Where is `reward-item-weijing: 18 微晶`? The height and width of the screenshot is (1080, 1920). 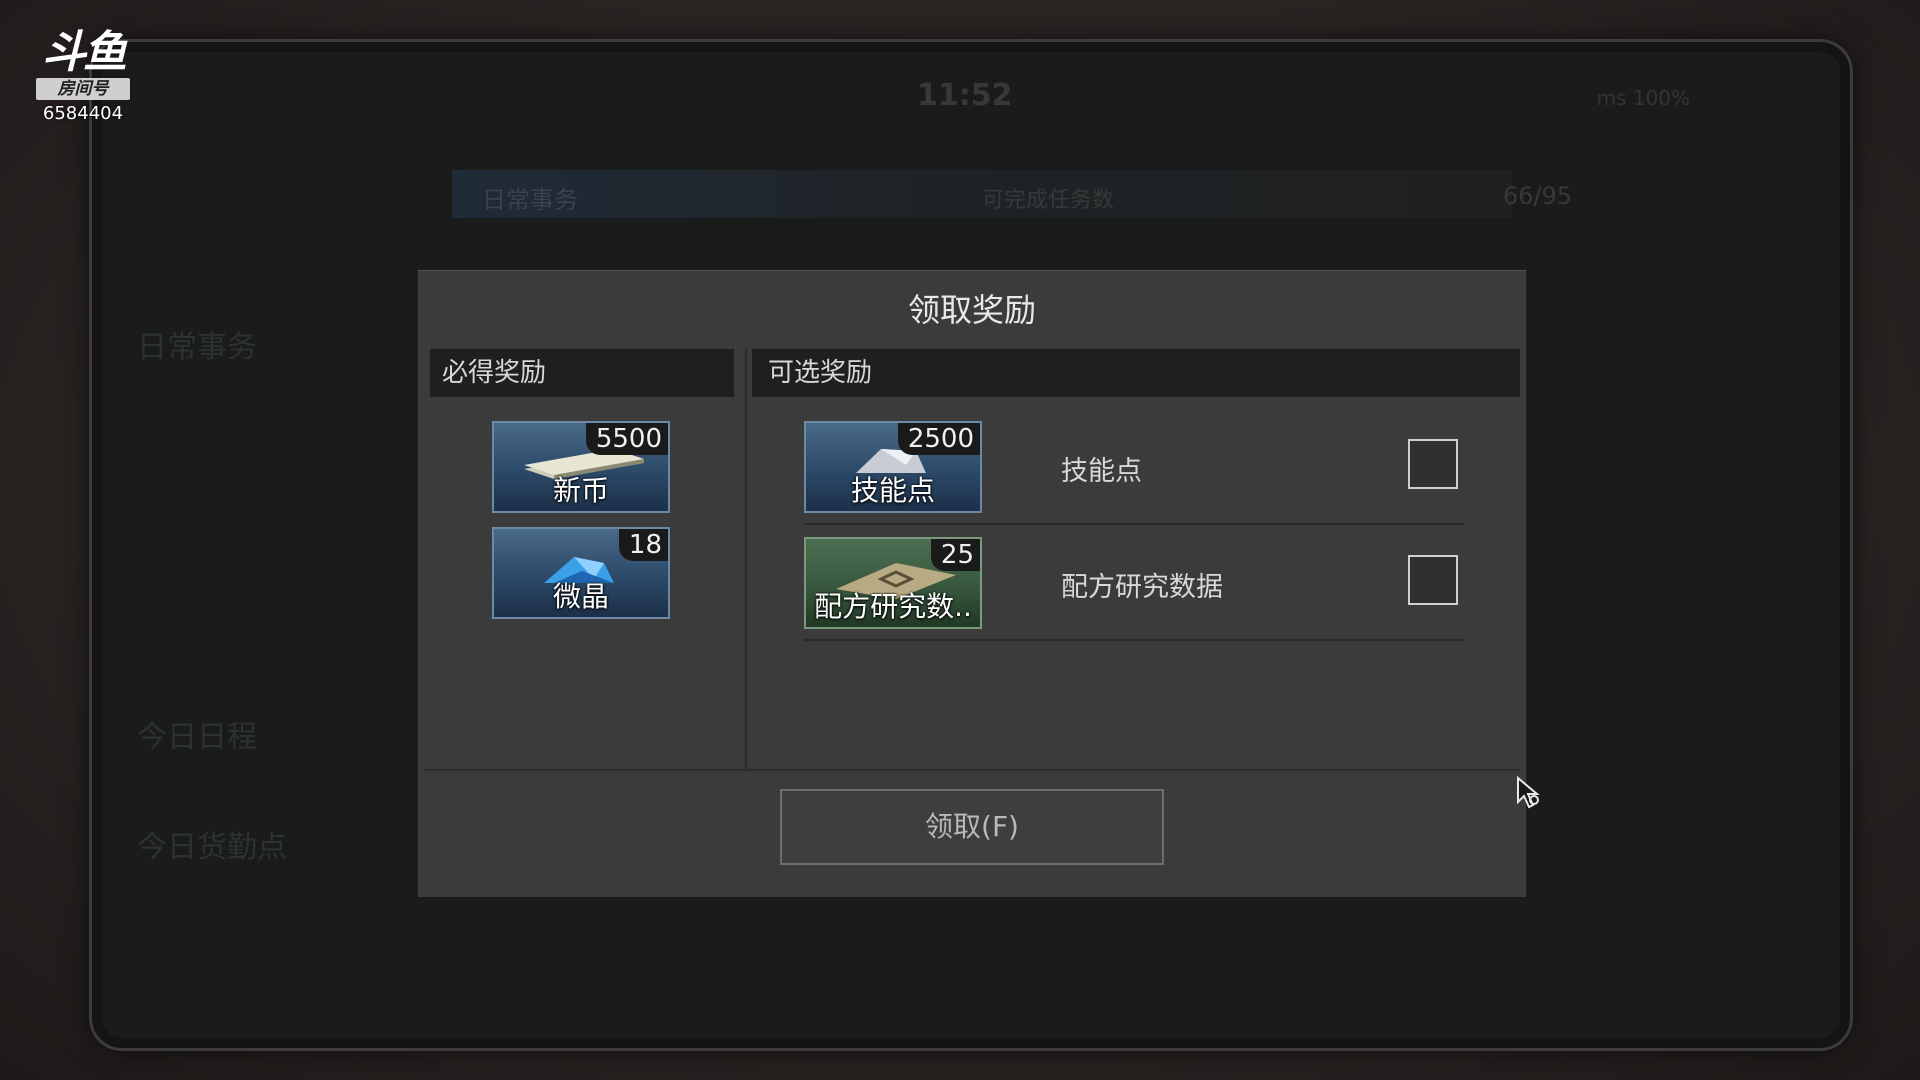
reward-item-weijing: 18 微晶 is located at coordinates (581, 573).